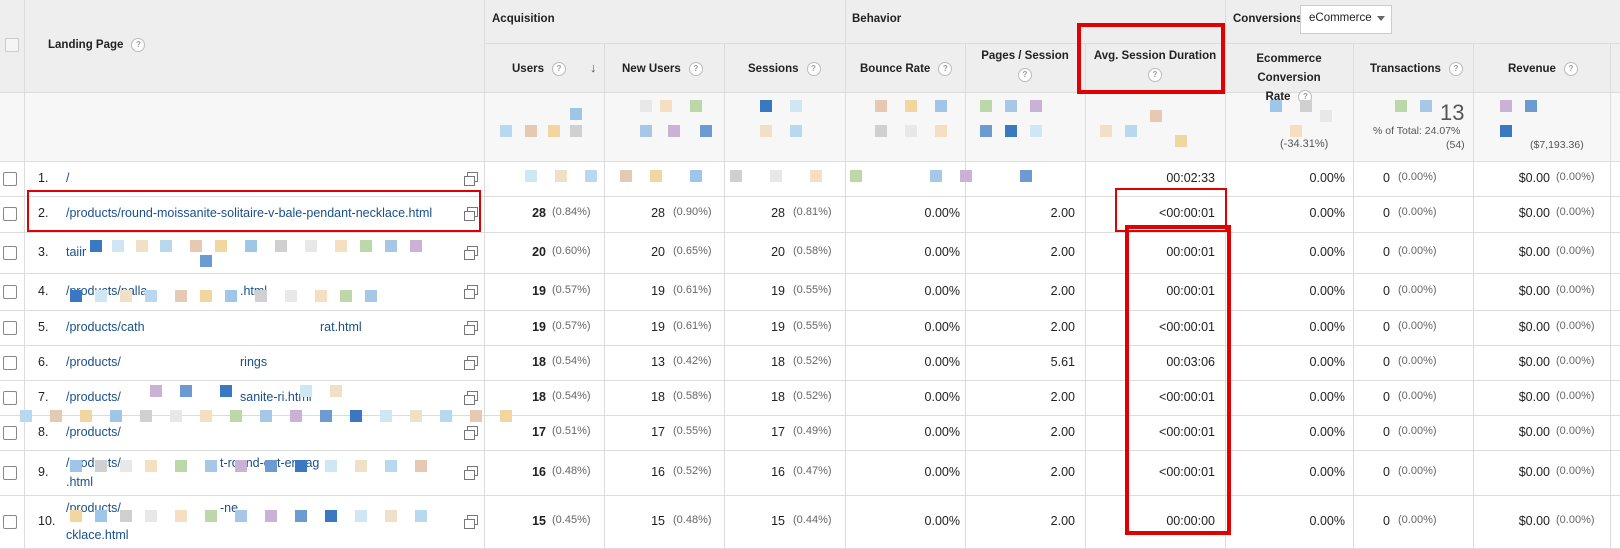  I want to click on highlight-avg-duration-header, so click(1151, 58).